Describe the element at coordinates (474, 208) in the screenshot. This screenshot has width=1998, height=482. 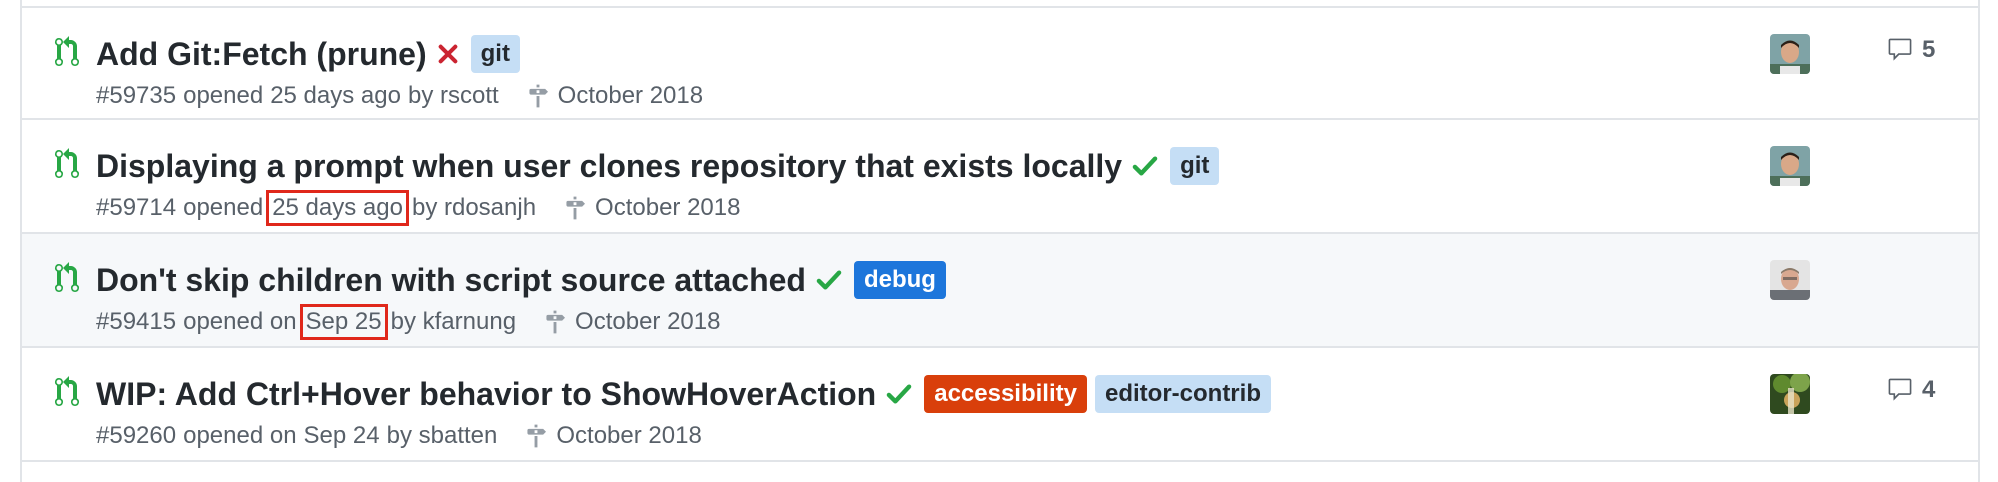
I see `pr-author: by rdosanjh` at that location.